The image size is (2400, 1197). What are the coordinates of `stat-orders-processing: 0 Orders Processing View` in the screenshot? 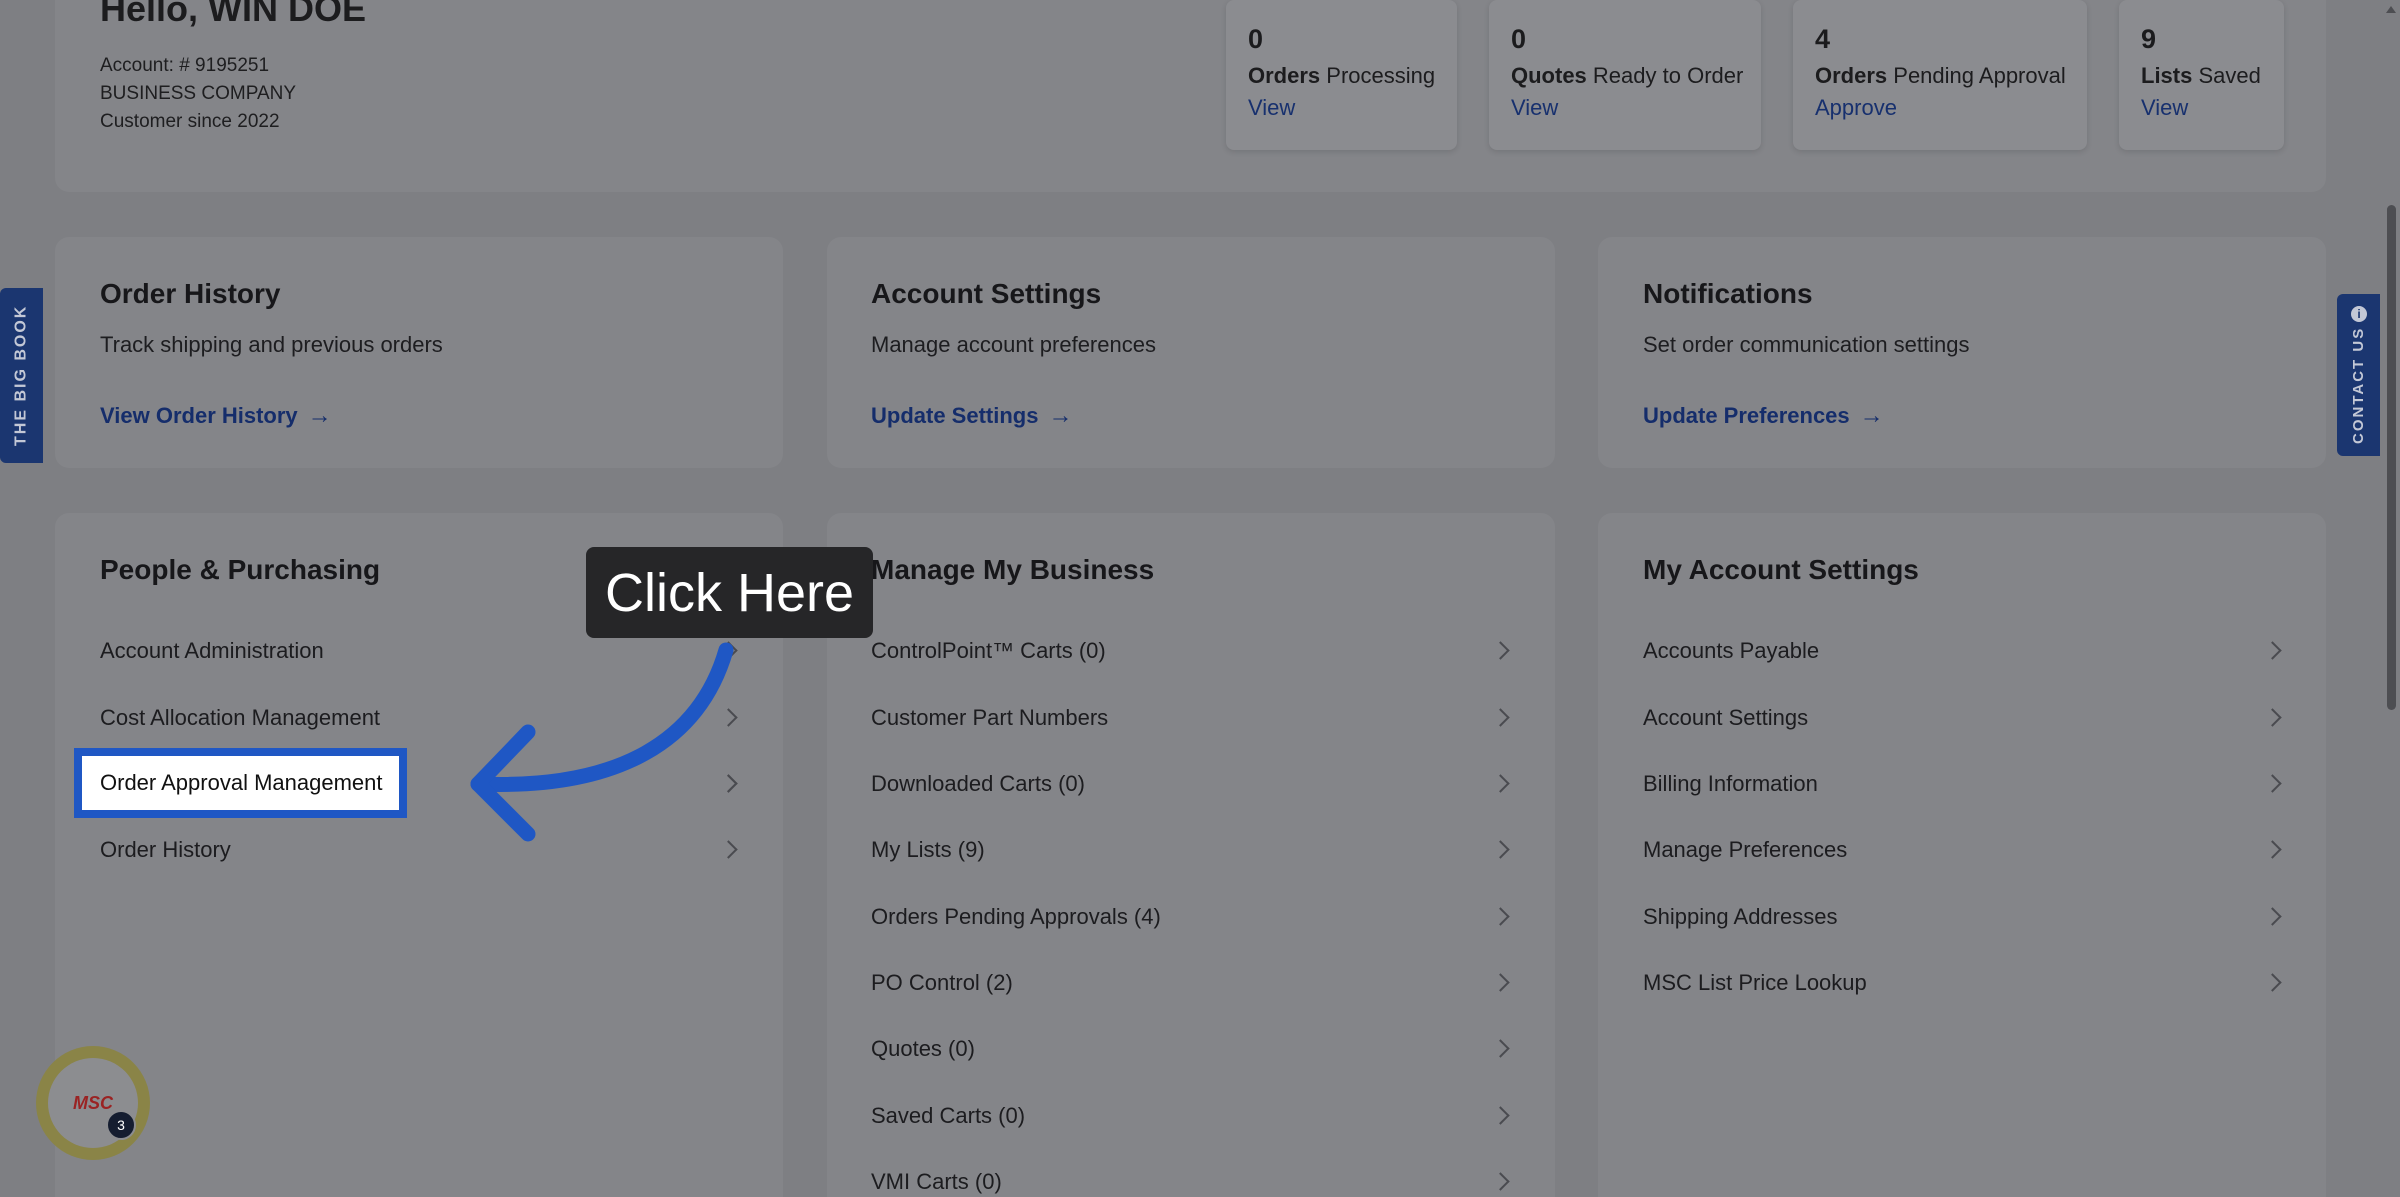 It's located at (1341, 75).